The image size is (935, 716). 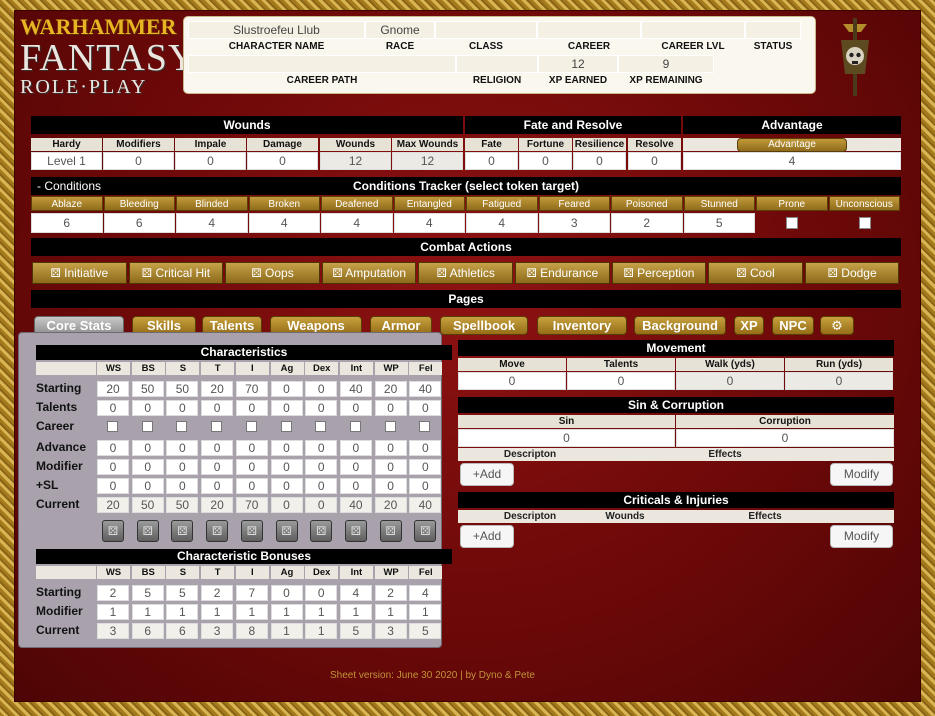 What do you see at coordinates (272, 273) in the screenshot?
I see `combat-action-oops: ⚄ Oops` at bounding box center [272, 273].